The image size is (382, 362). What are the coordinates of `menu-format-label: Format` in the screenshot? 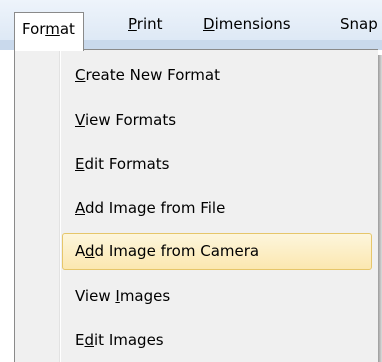 It's located at (48, 29).